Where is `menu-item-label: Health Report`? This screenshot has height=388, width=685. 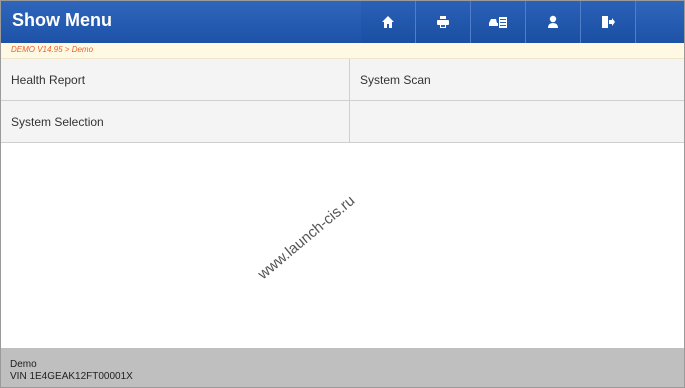 menu-item-label: Health Report is located at coordinates (48, 79).